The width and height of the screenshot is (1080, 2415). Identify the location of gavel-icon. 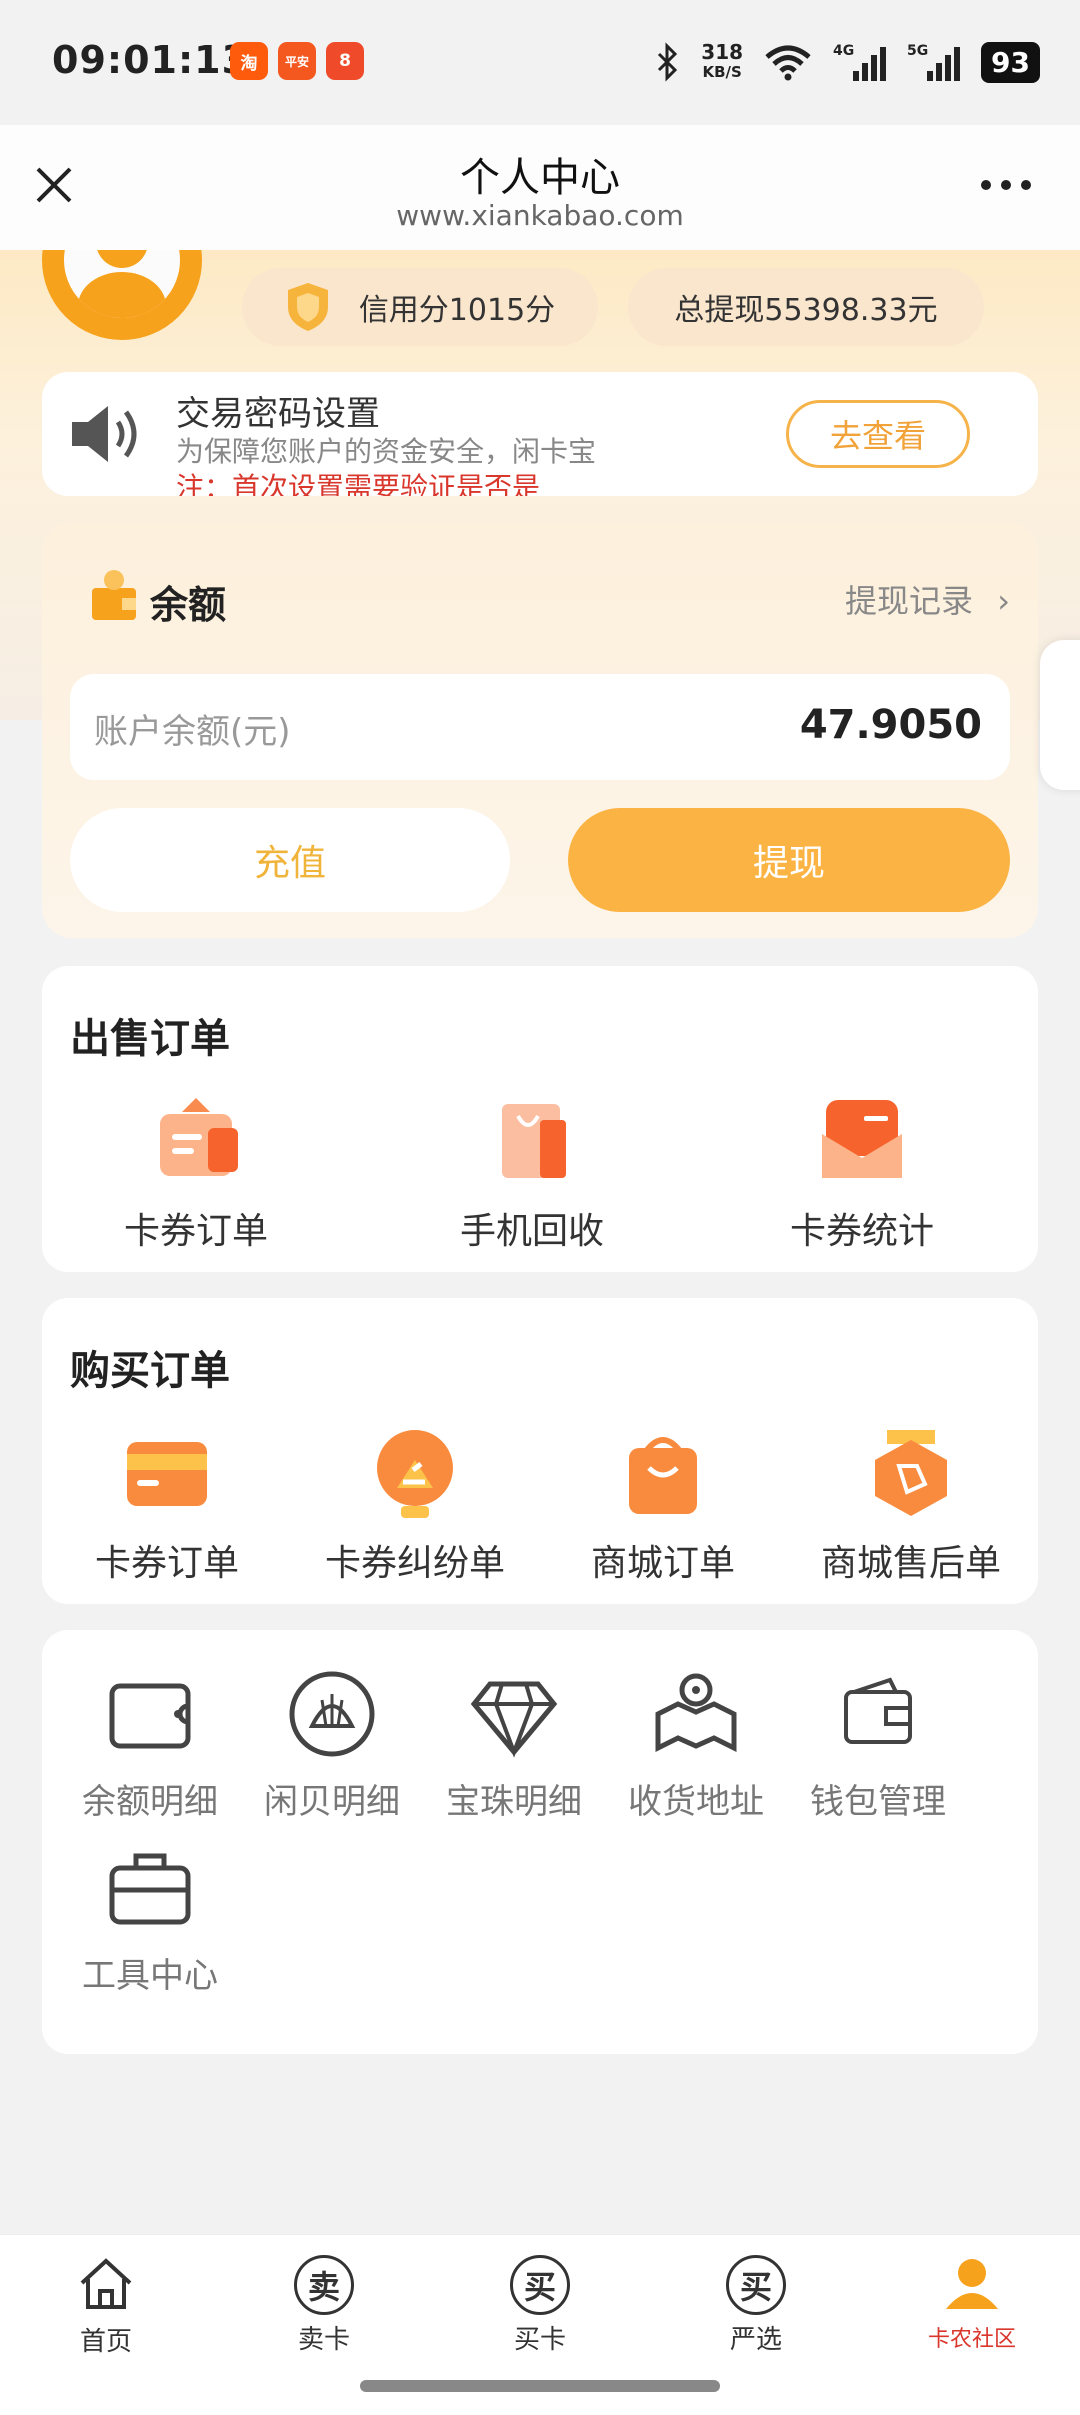
(415, 1474).